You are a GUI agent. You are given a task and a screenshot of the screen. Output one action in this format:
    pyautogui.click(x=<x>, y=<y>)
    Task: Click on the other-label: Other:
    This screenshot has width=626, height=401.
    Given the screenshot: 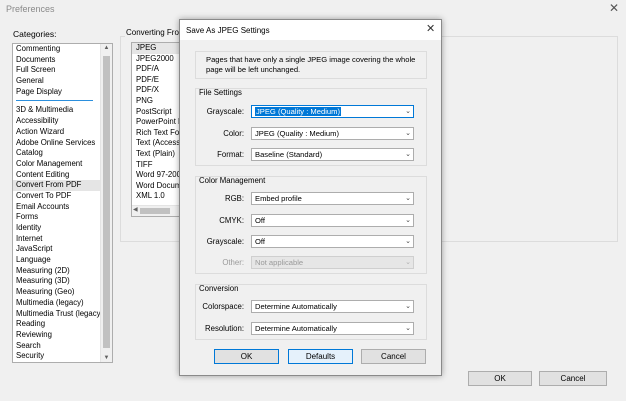 What is the action you would take?
    pyautogui.click(x=233, y=262)
    